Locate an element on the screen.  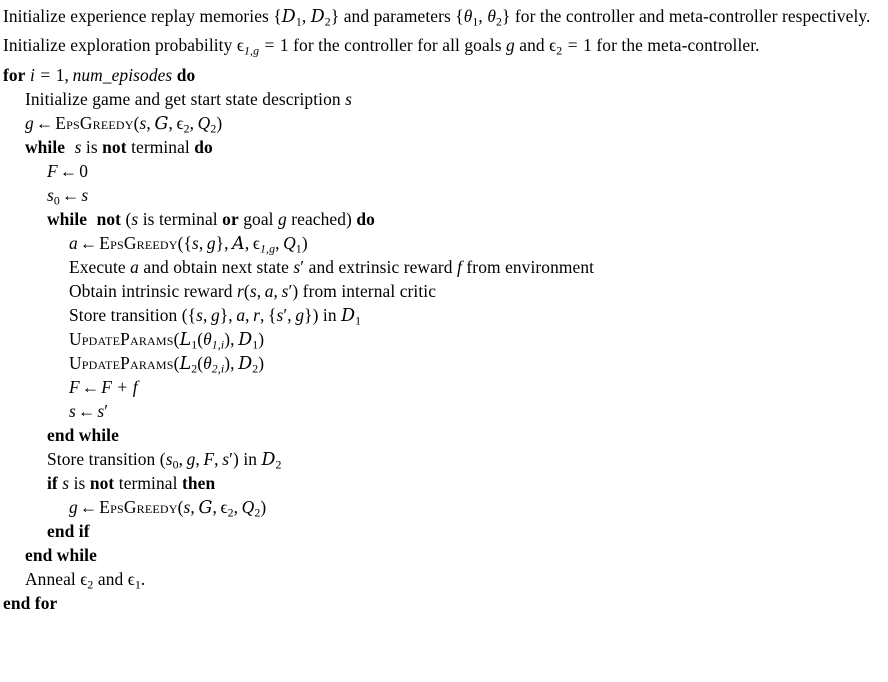
pseudocode-line-end-while-outer: end while is located at coordinates (445, 555).